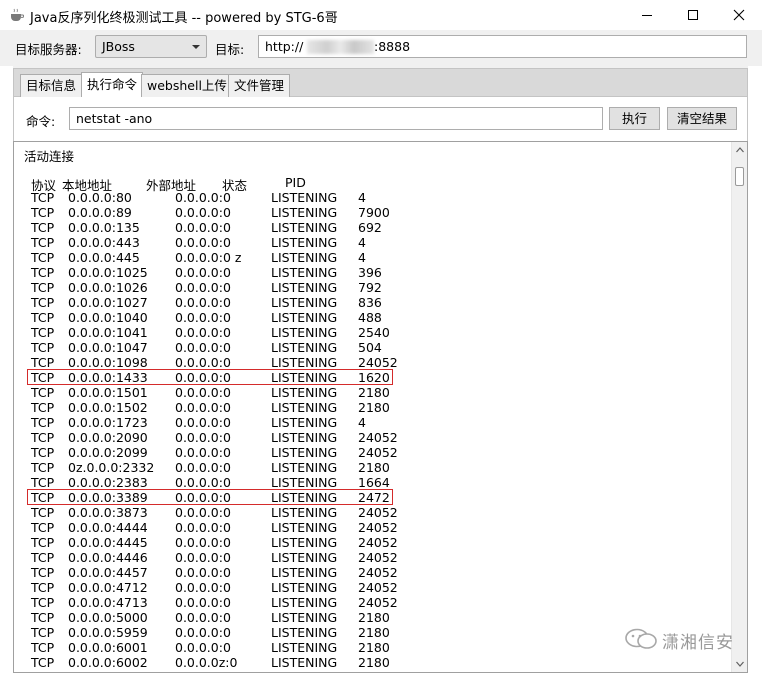  I want to click on table-row: TCP 0.0.0.0:1723 0.0.0.0:0 LISTENING 4, so click(369, 422).